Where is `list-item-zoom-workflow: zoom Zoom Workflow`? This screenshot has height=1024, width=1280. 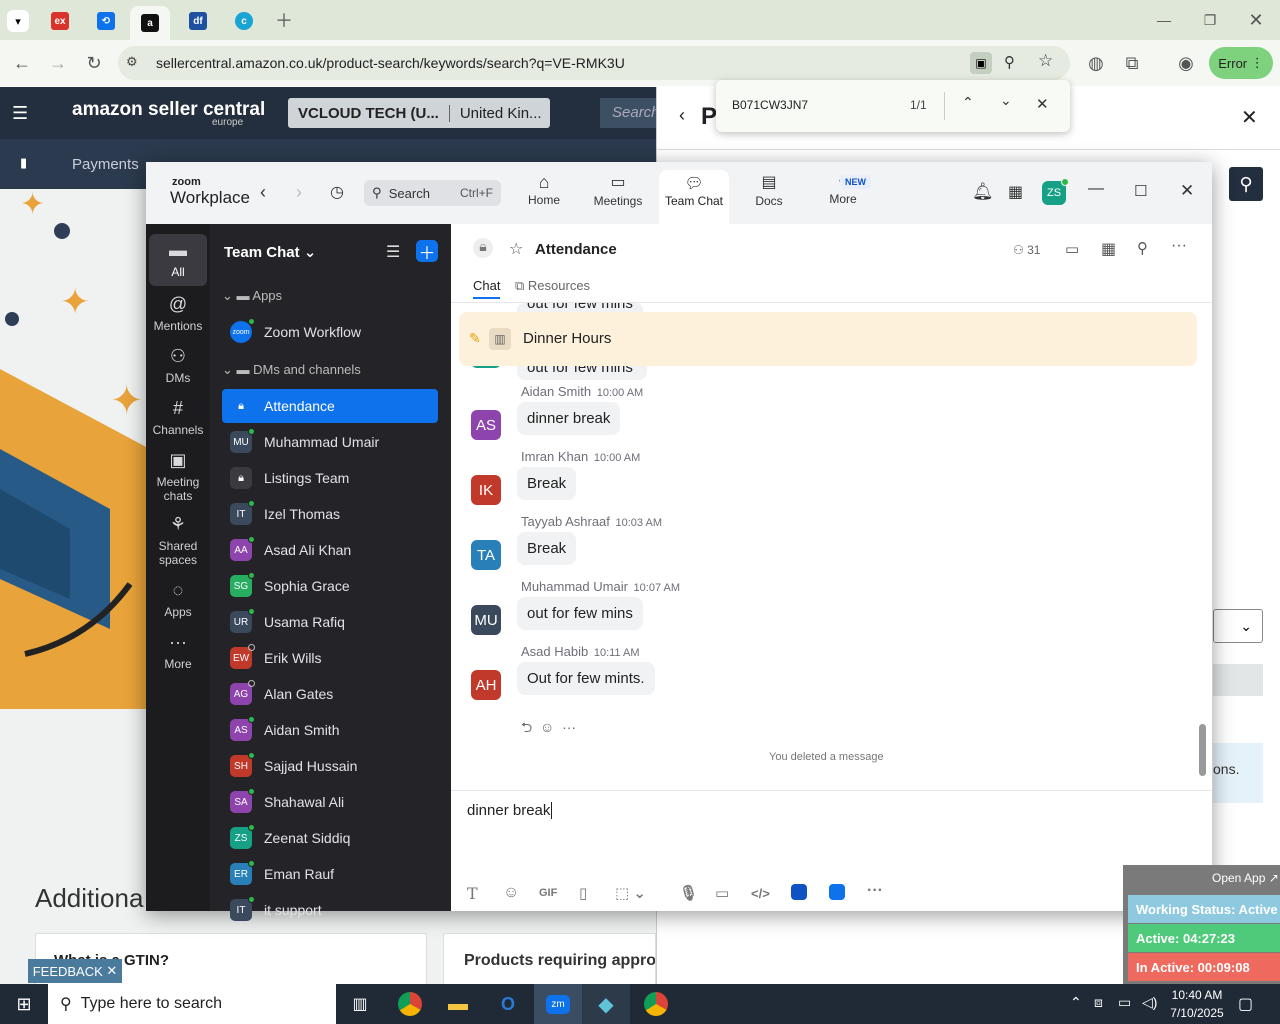
list-item-zoom-workflow: zoom Zoom Workflow is located at coordinates (330, 332).